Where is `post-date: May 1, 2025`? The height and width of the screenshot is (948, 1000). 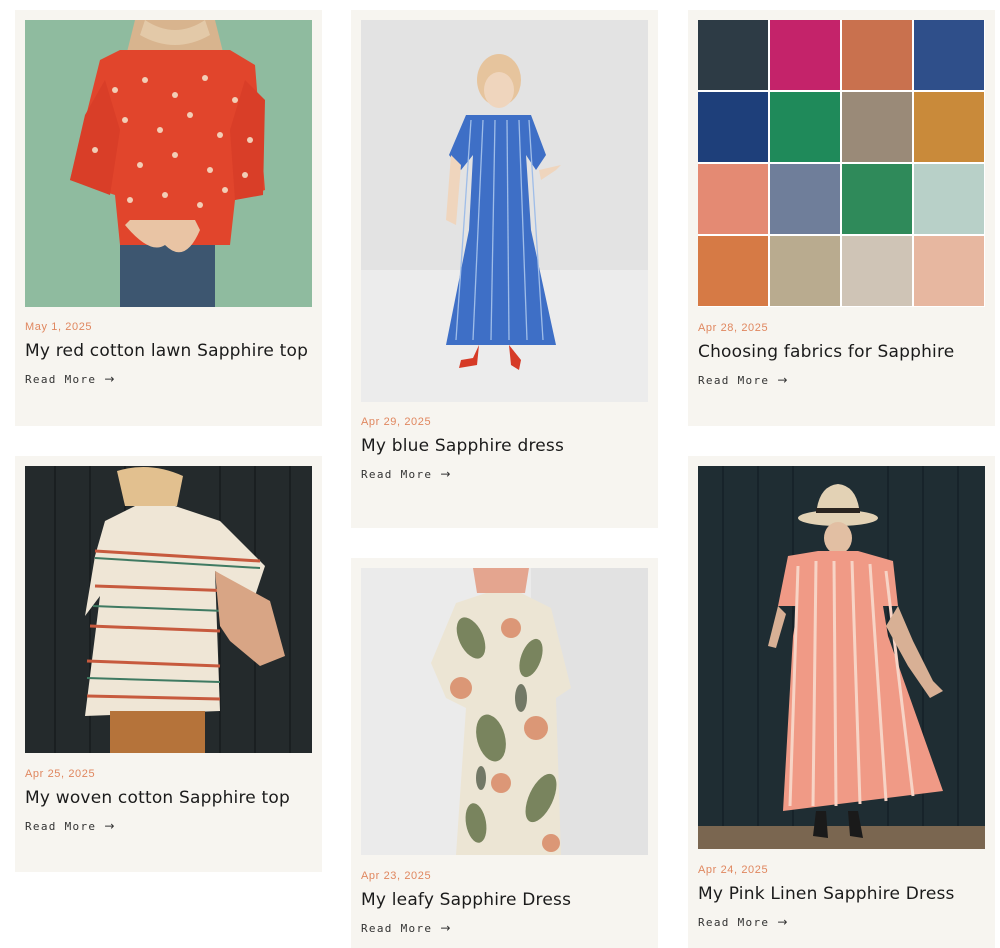 post-date: May 1, 2025 is located at coordinates (59, 327).